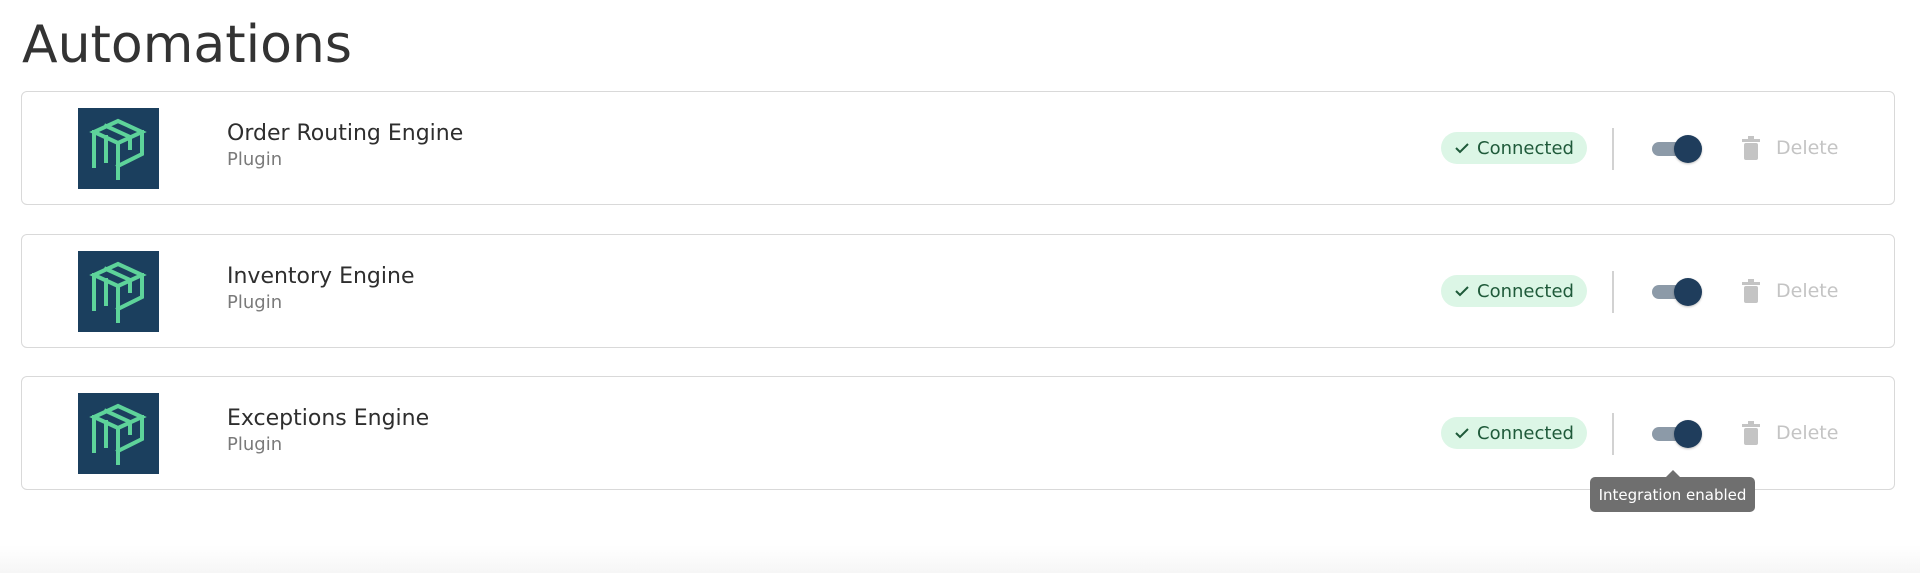  What do you see at coordinates (345, 133) in the screenshot?
I see `integration-name: Order Routing Engine` at bounding box center [345, 133].